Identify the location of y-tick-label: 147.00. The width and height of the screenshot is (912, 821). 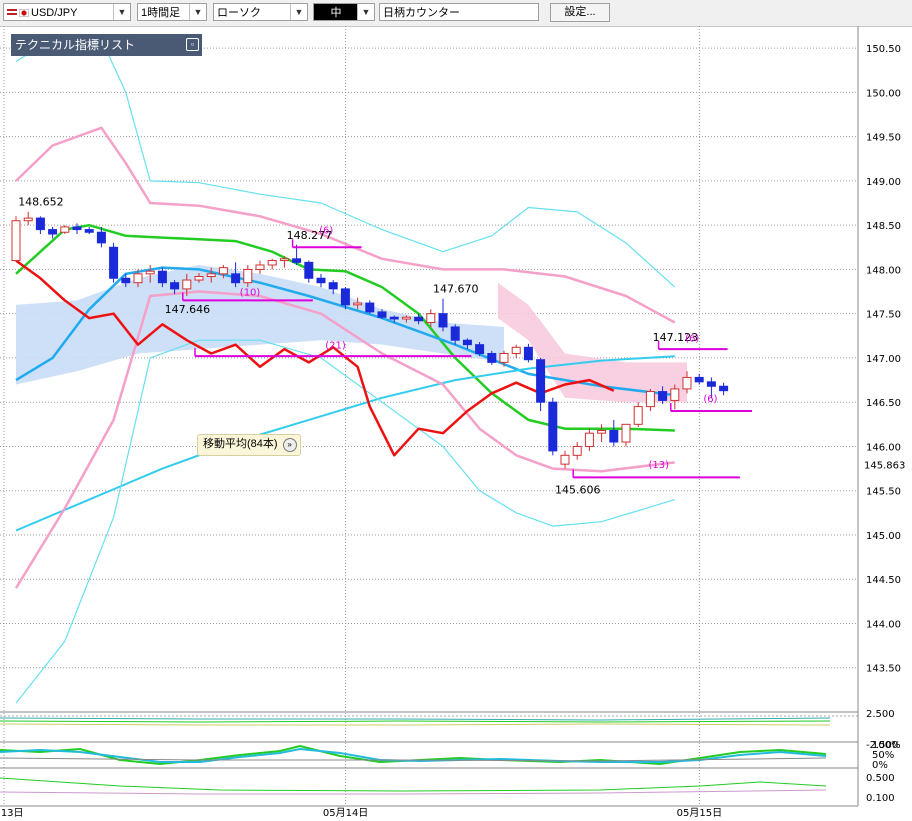
(883, 359).